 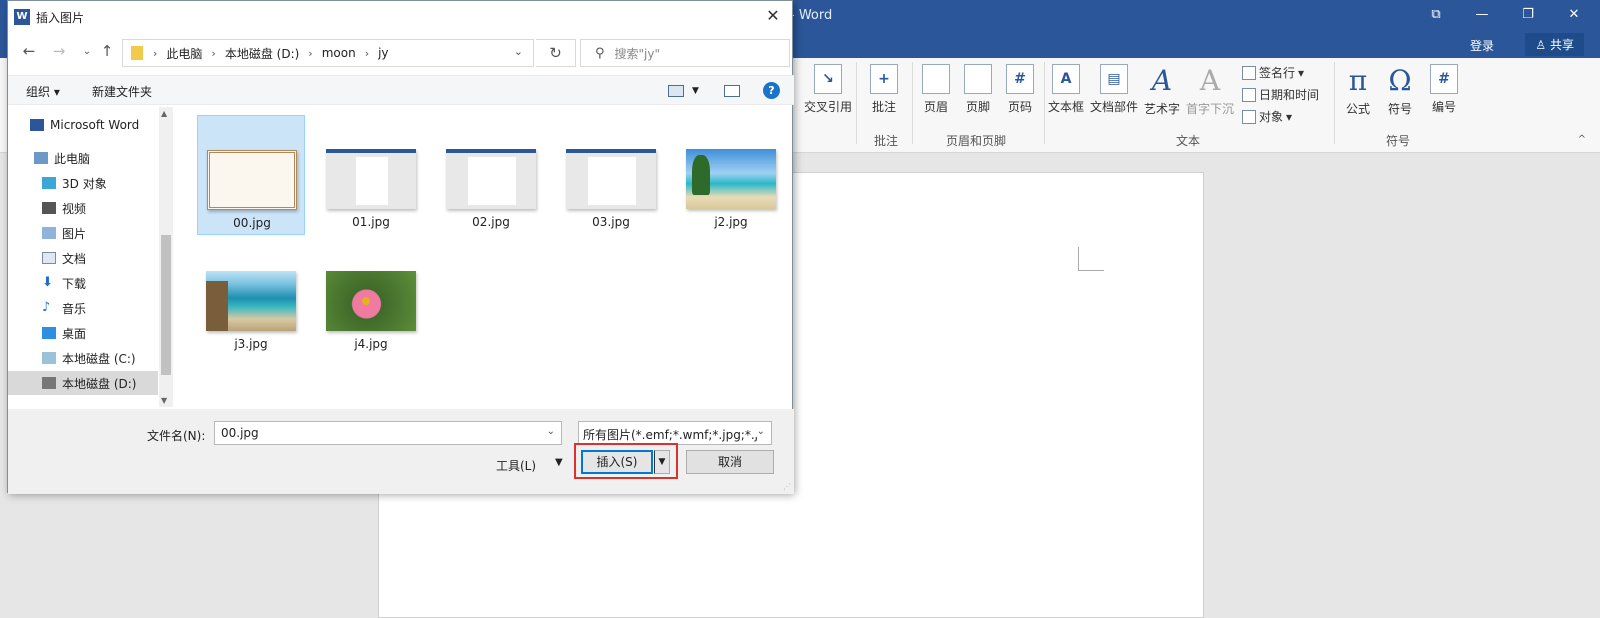 I want to click on help-icon: ?, so click(x=771, y=90).